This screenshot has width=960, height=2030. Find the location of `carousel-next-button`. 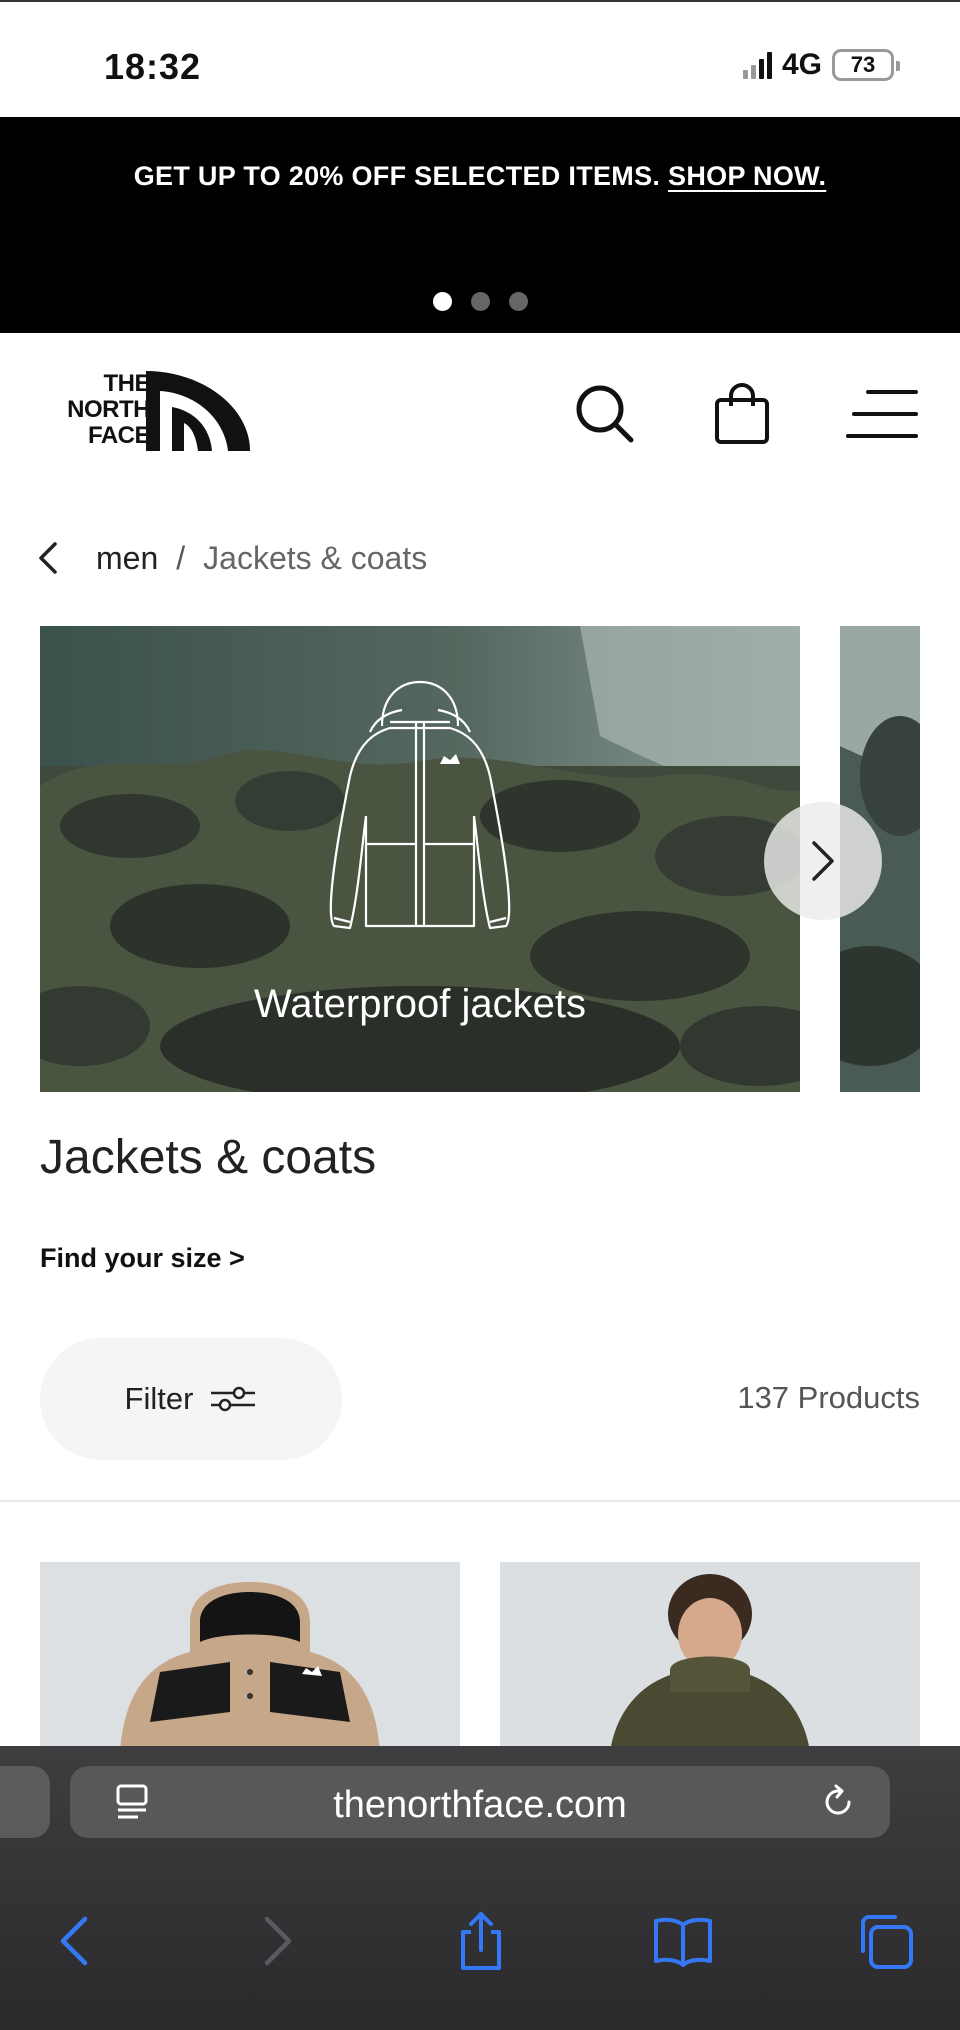

carousel-next-button is located at coordinates (823, 861).